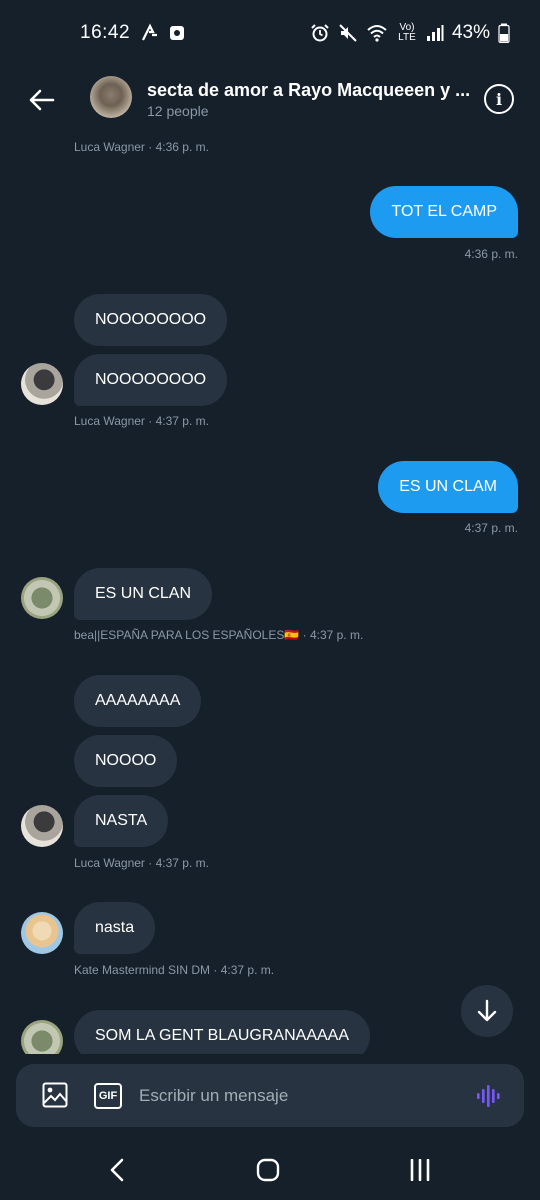  What do you see at coordinates (178, 111) in the screenshot?
I see `group-member-count: 12 people` at bounding box center [178, 111].